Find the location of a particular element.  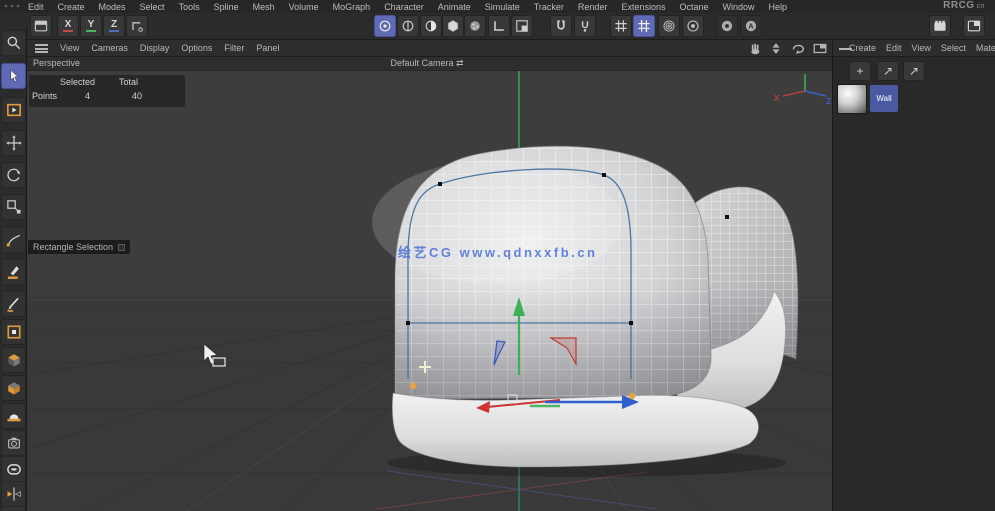

menu-simulate: Simulate is located at coordinates (502, 7).